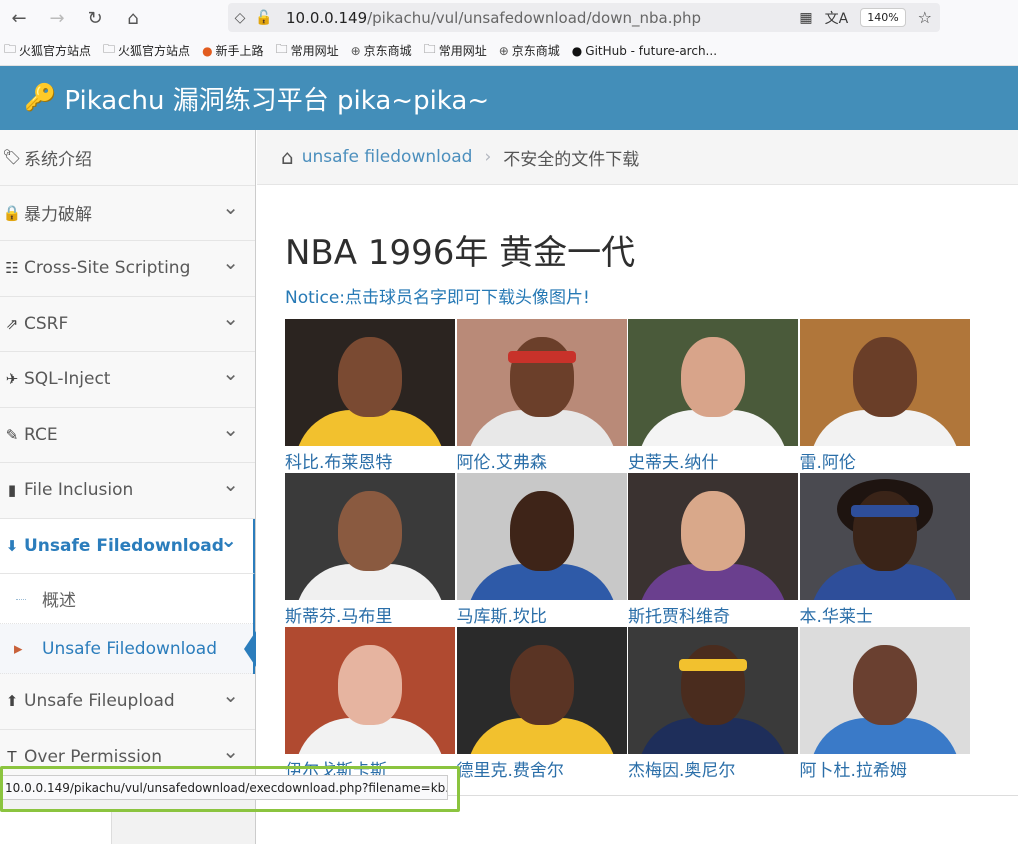  What do you see at coordinates (126, 599) in the screenshot?
I see `submenu-item: 概述` at bounding box center [126, 599].